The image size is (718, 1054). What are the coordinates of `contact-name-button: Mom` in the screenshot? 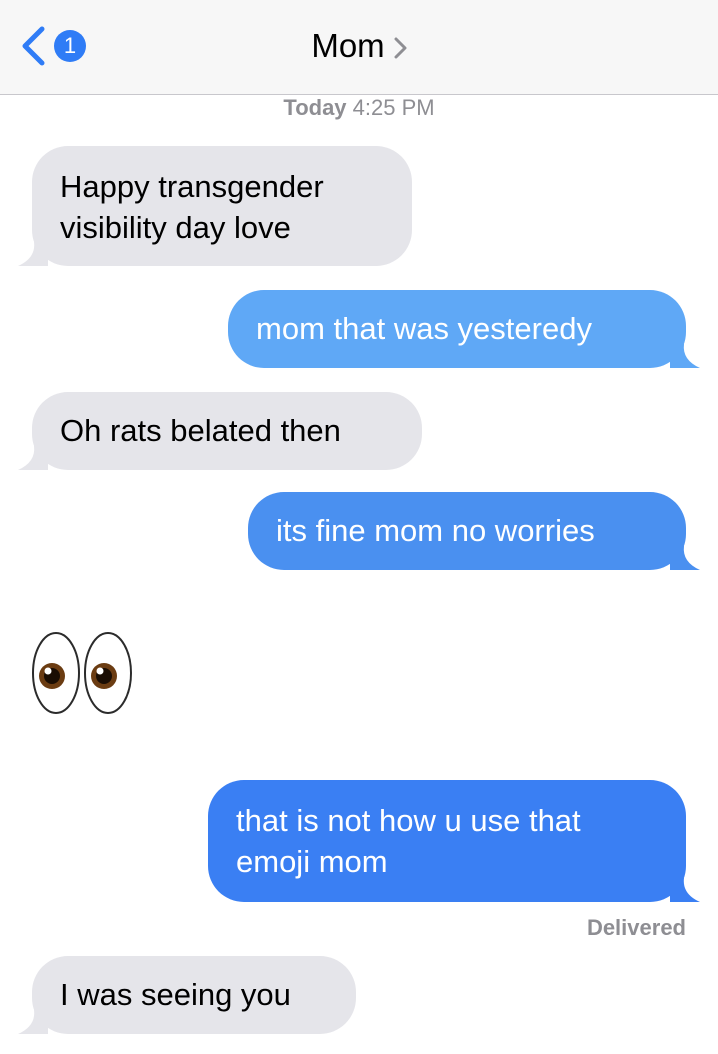 It's located at (359, 46).